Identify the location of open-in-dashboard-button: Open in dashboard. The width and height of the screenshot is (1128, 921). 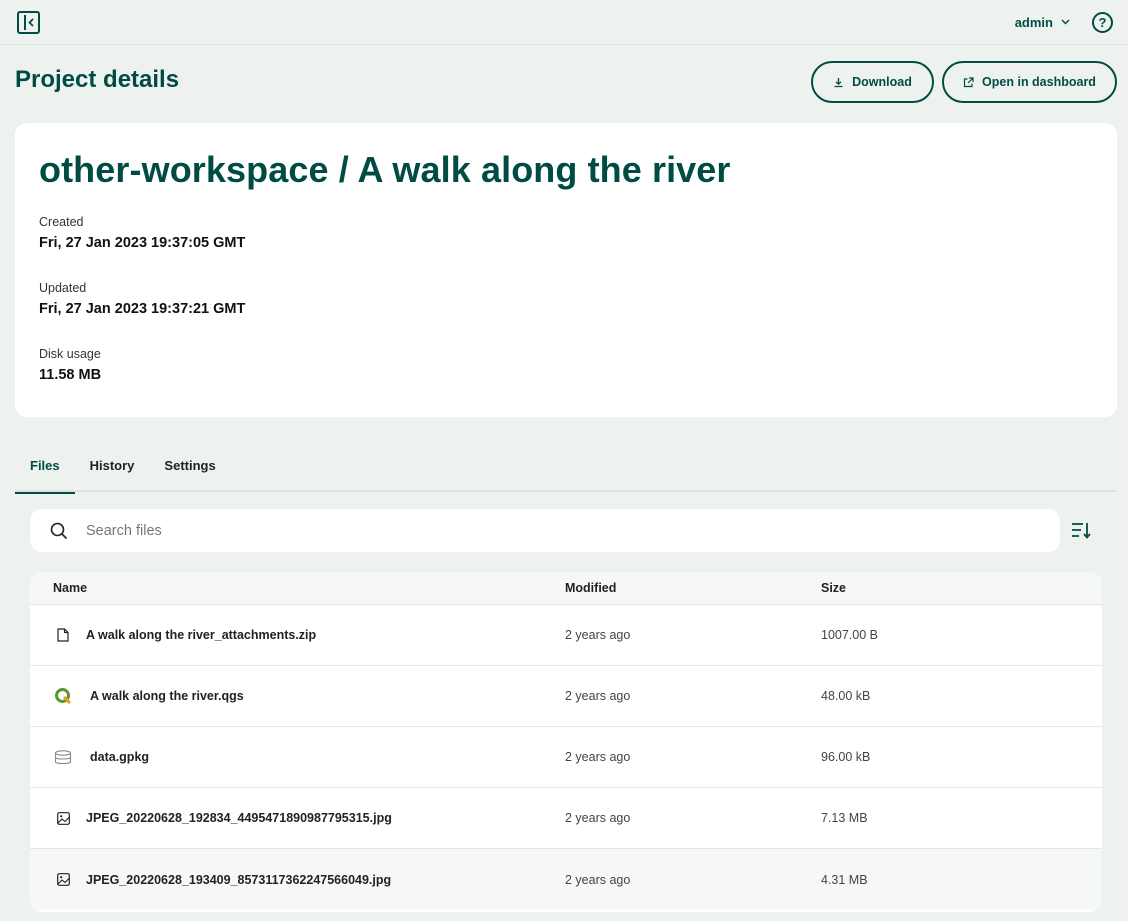
(1029, 82).